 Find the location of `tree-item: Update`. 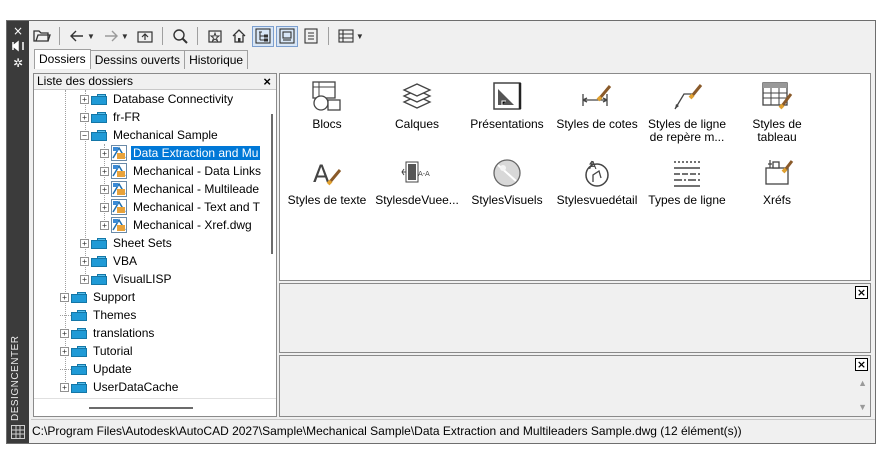

tree-item: Update is located at coordinates (97, 369).